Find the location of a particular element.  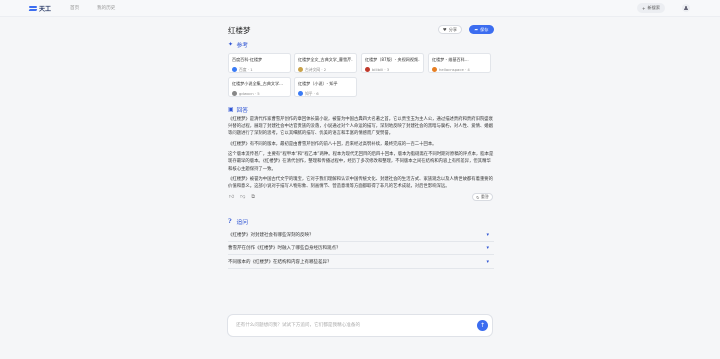

logo-text: 天工 is located at coordinates (45, 9).